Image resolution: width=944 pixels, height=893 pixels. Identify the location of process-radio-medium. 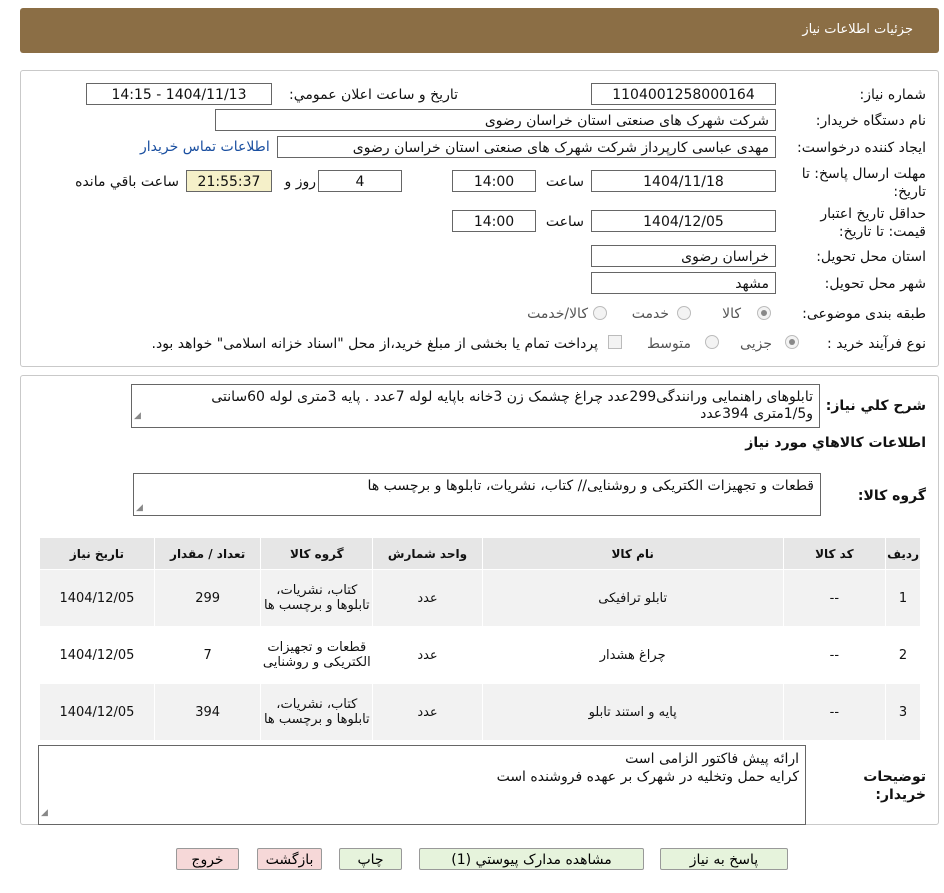
(712, 342).